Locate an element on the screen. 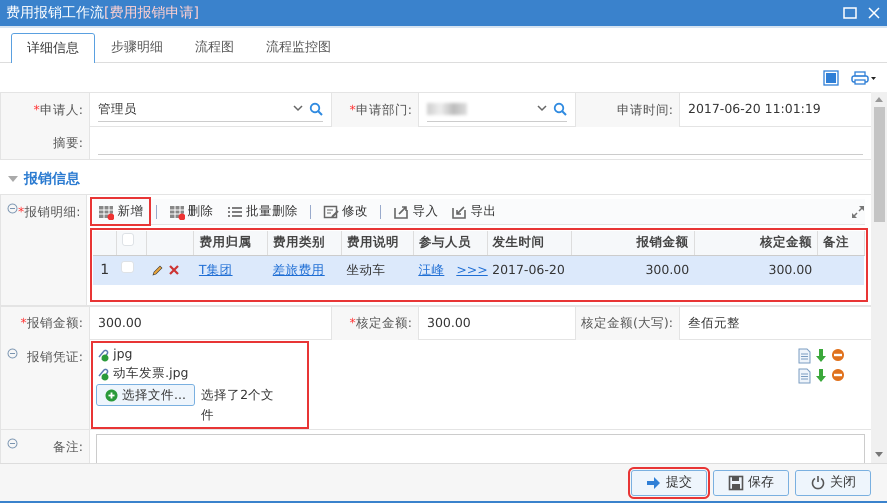 The image size is (887, 504). column-header: 费用说明 is located at coordinates (378, 243).